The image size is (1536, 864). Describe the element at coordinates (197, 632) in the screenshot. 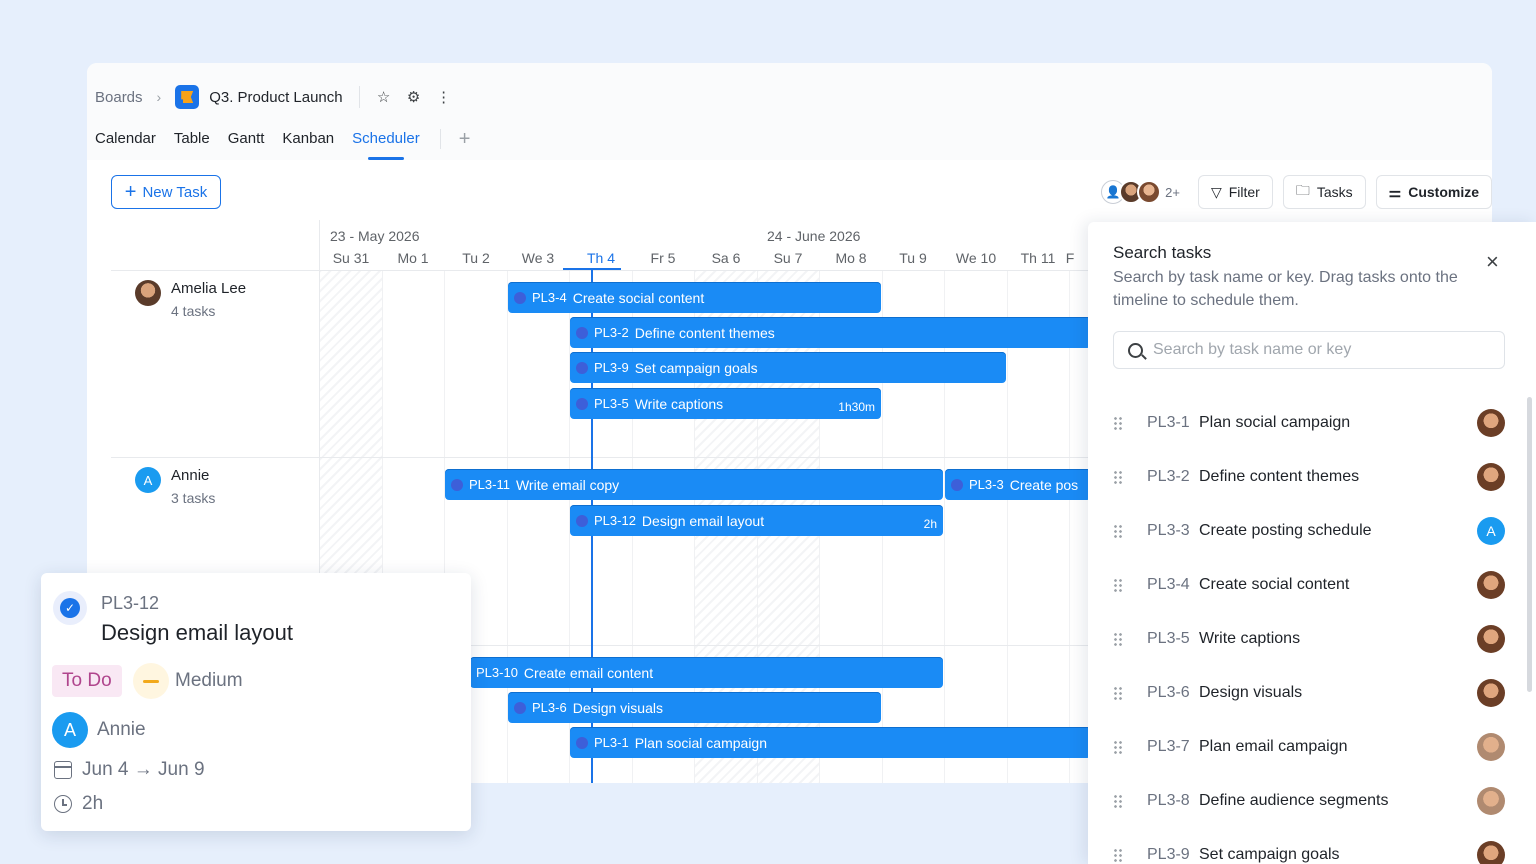

I see `card-task-title: Design email layout` at that location.